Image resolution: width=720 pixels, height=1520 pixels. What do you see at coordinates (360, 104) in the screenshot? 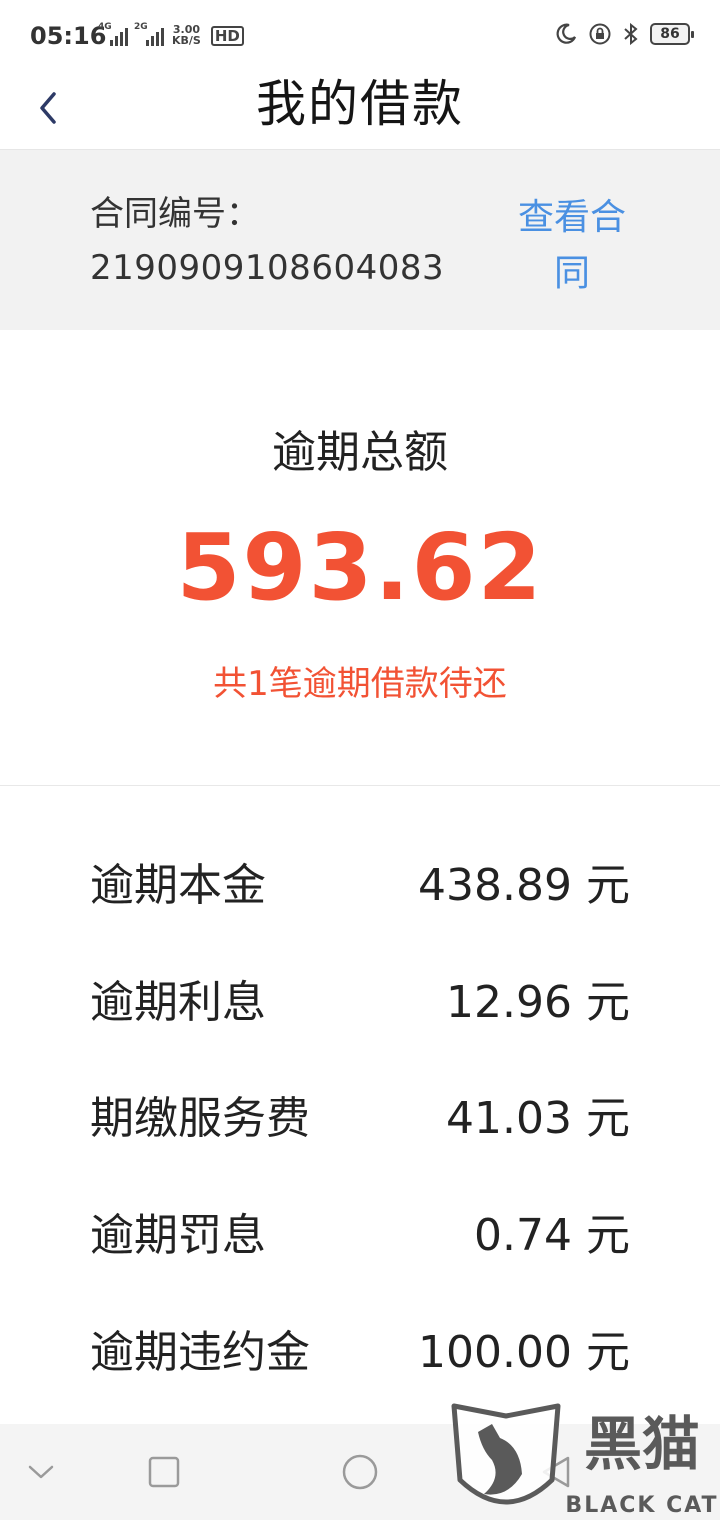
I see `page-title: 我的借款` at bounding box center [360, 104].